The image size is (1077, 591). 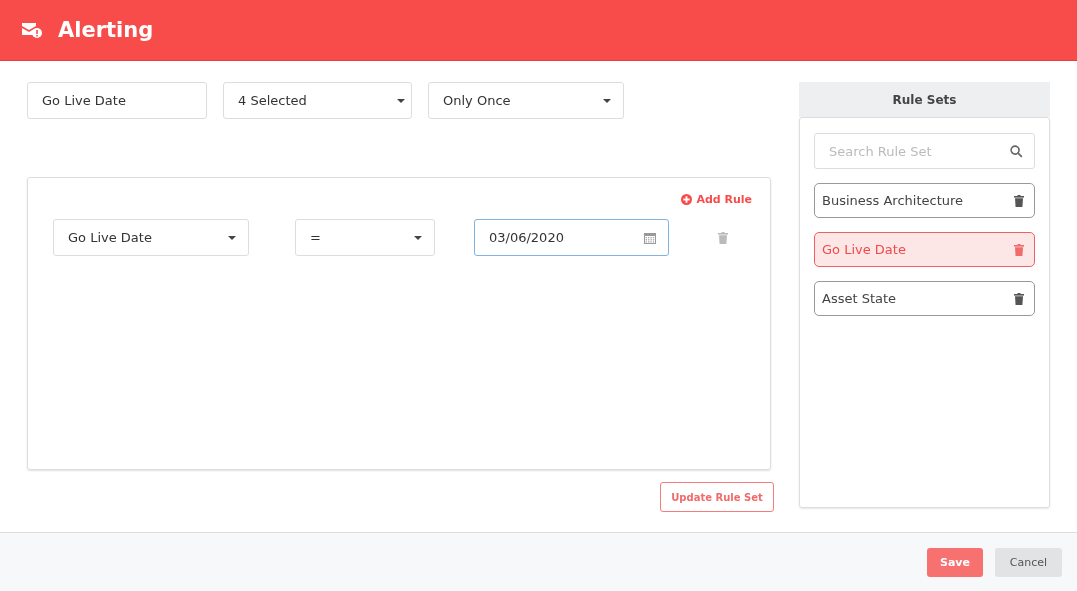 What do you see at coordinates (32, 30) in the screenshot?
I see `mail-alert-icon` at bounding box center [32, 30].